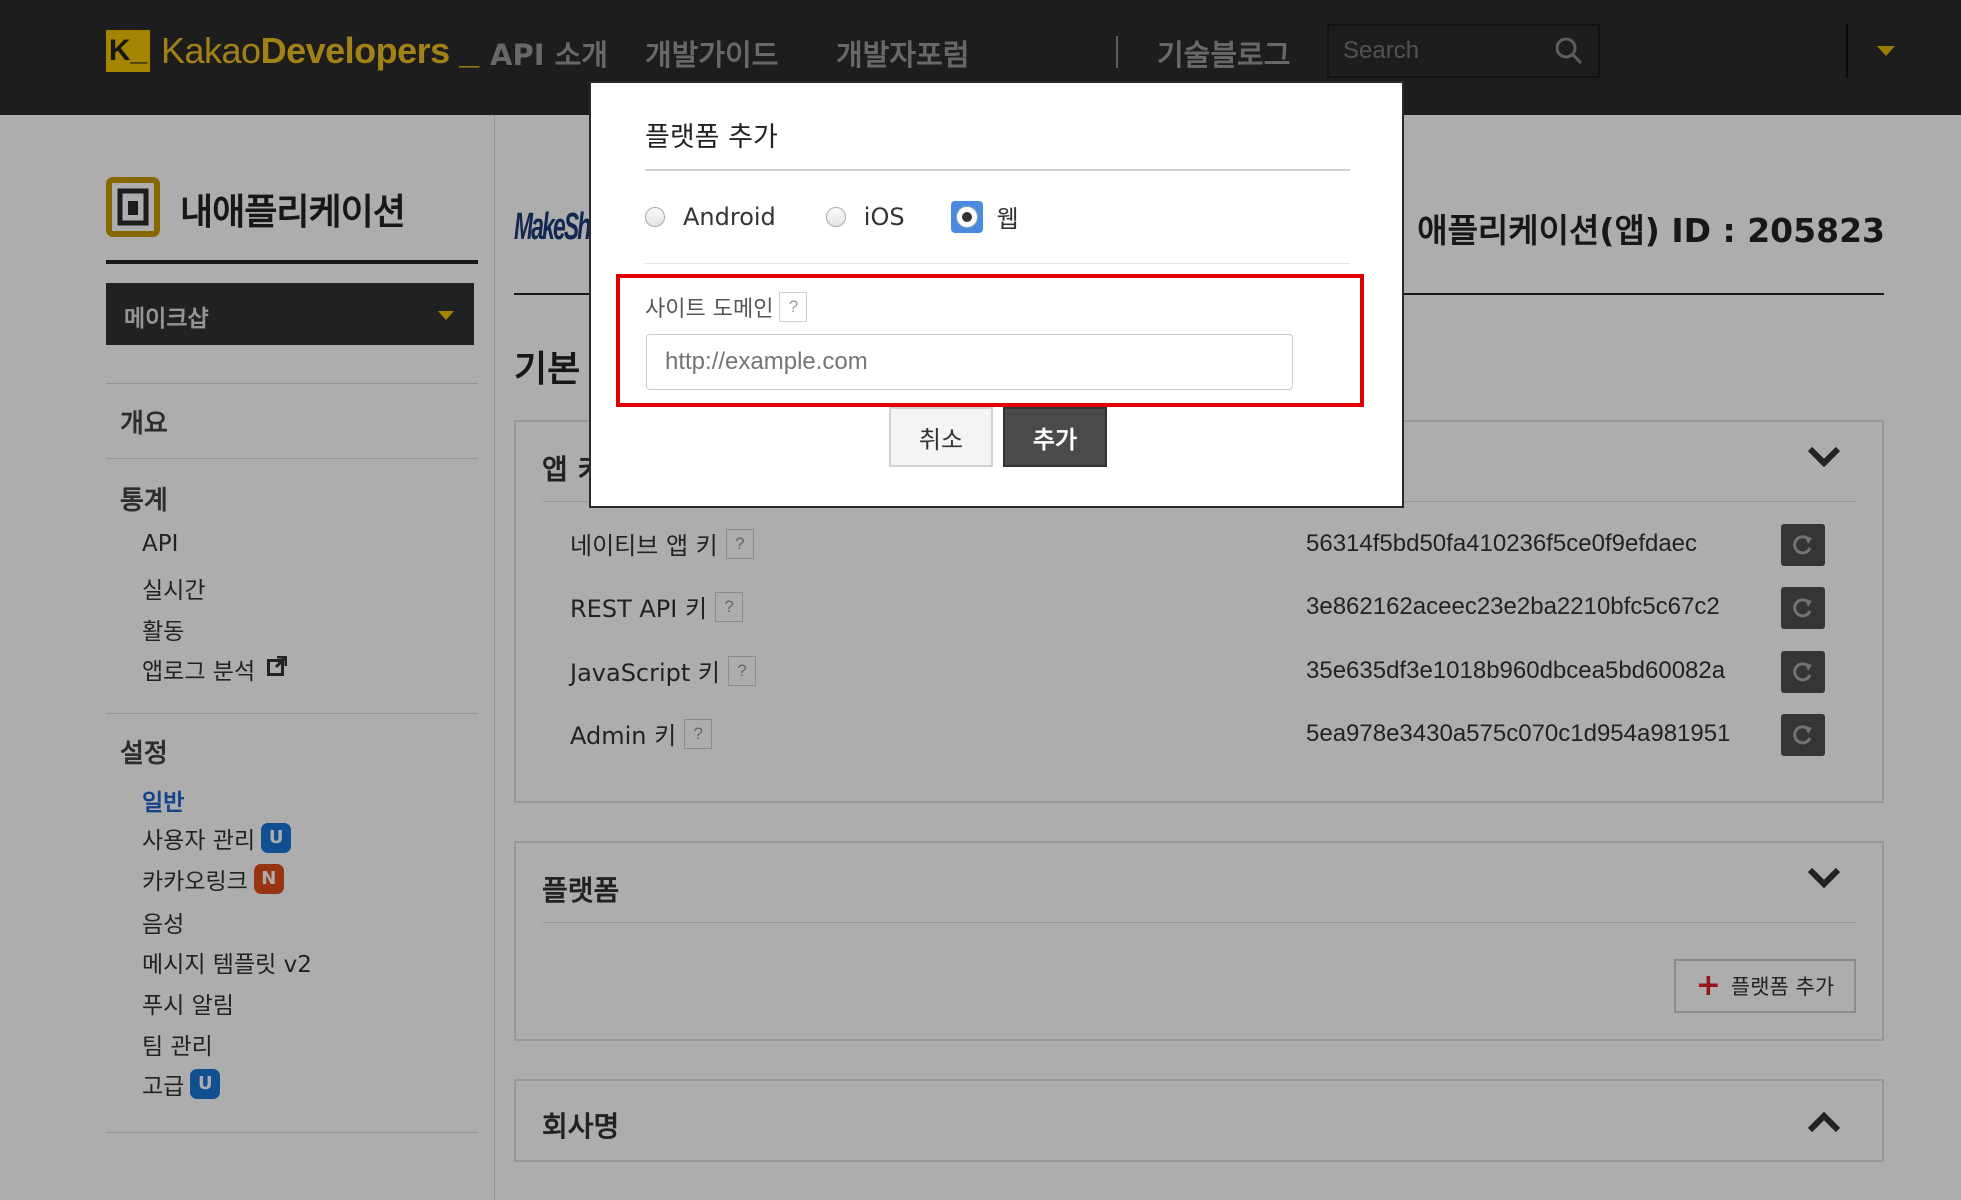 This screenshot has width=1961, height=1200. What do you see at coordinates (1055, 437) in the screenshot?
I see `add-button: 추가` at bounding box center [1055, 437].